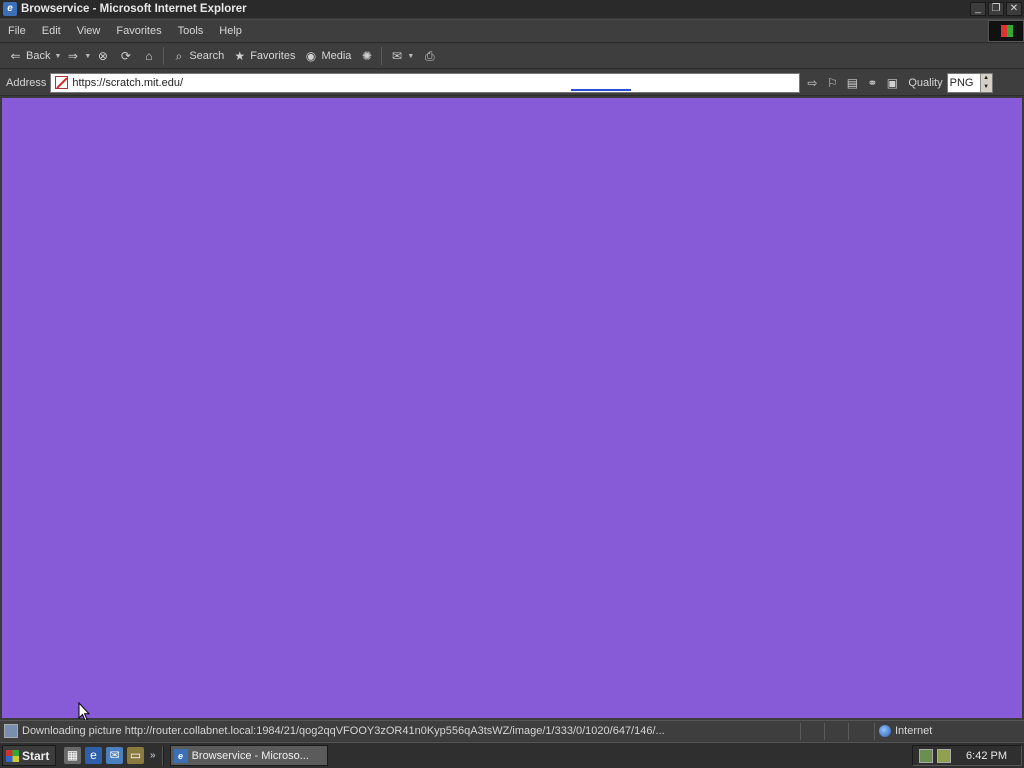 The width and height of the screenshot is (1024, 768). What do you see at coordinates (1006, 31) in the screenshot?
I see `windows-throbber-icon` at bounding box center [1006, 31].